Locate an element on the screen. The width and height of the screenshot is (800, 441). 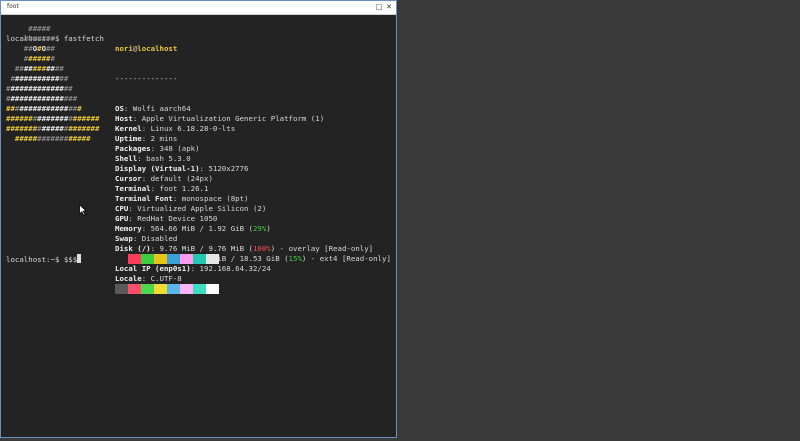
host-name: localhost is located at coordinates (157, 48).